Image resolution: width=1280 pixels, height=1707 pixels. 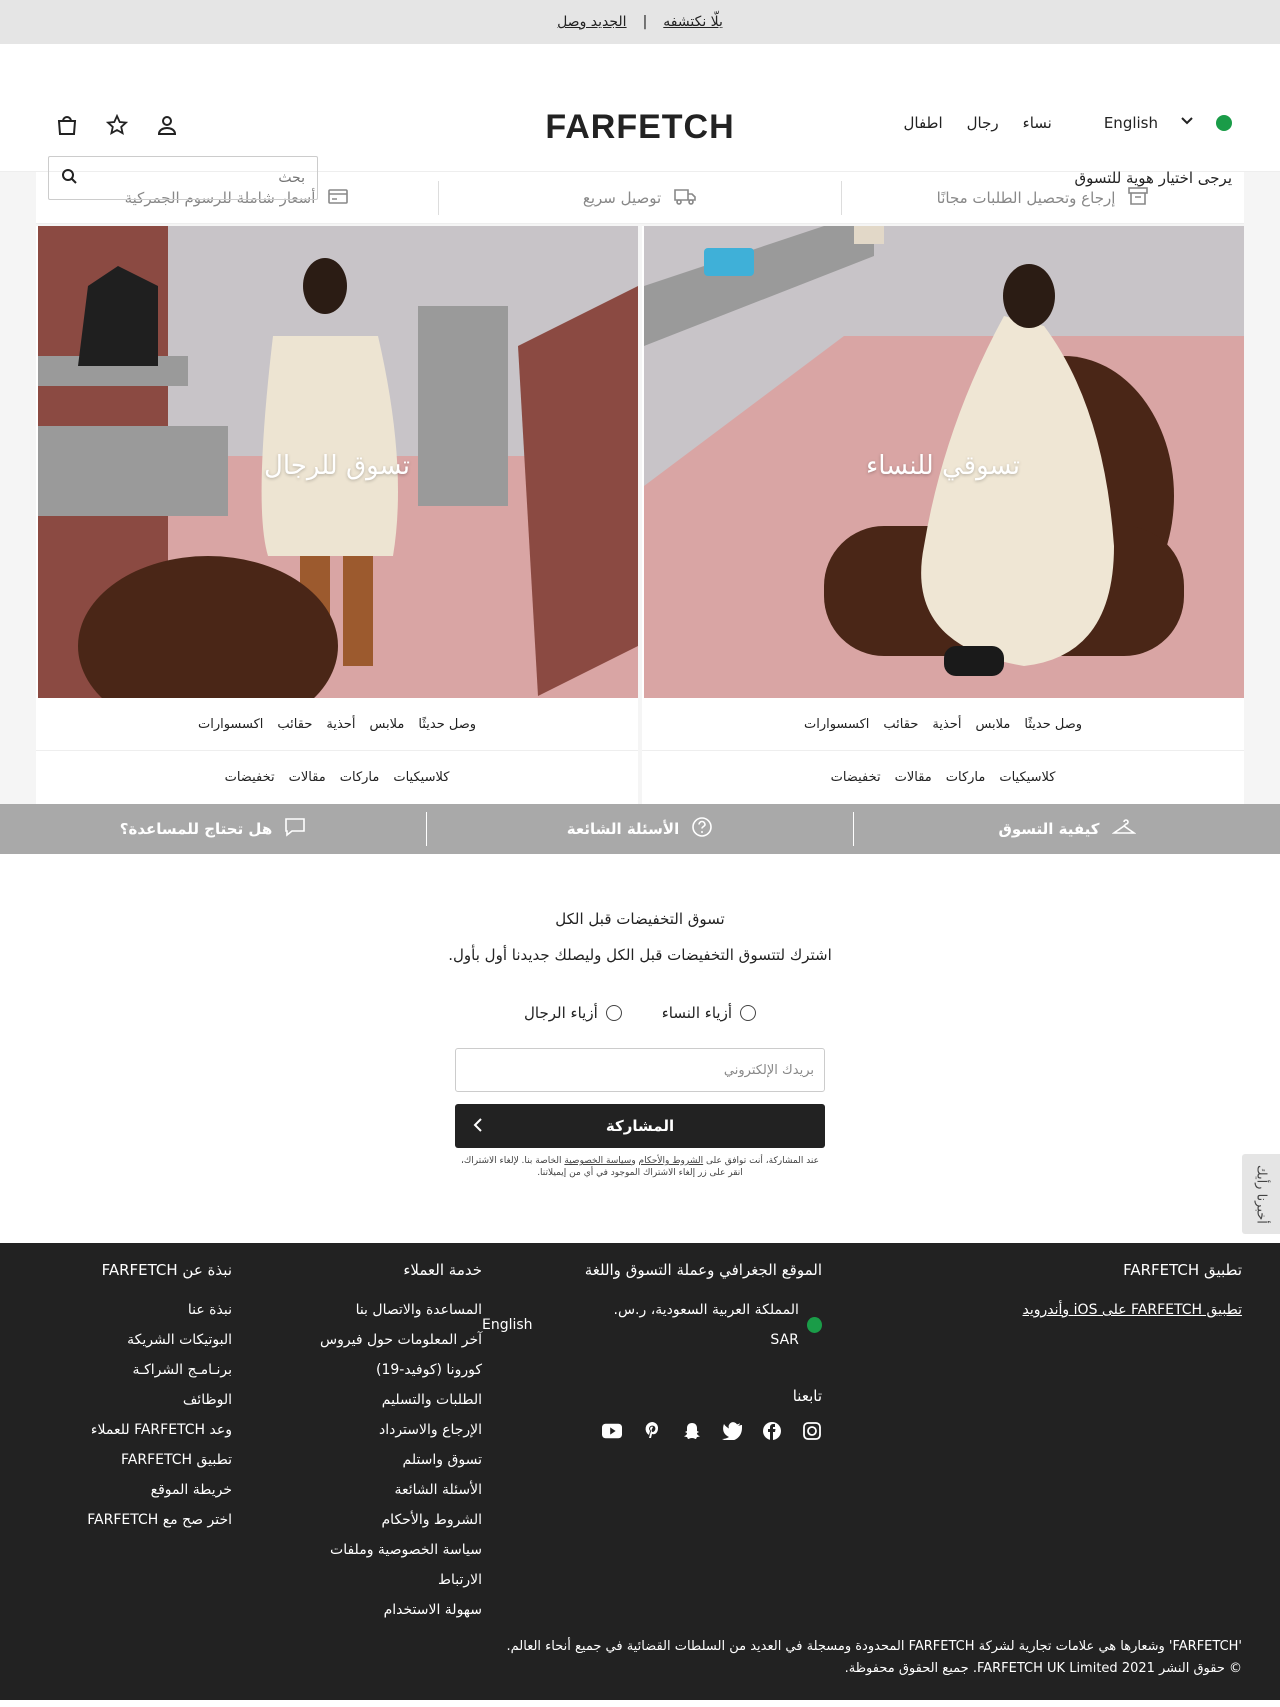 I want to click on service-link: الأسئلة الشائعة, so click(x=382, y=1490).